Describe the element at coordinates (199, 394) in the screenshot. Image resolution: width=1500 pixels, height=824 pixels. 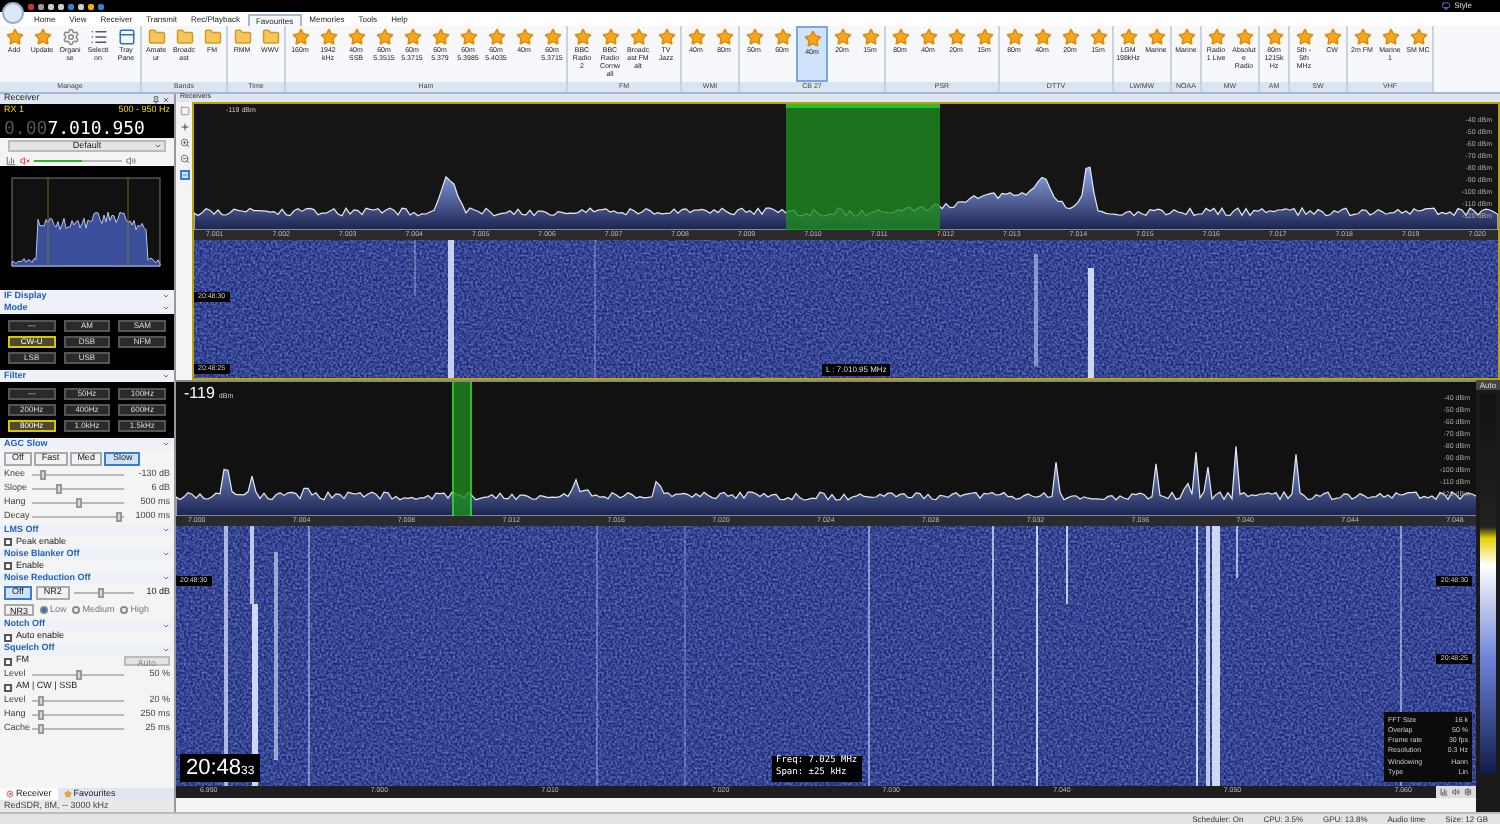
I see `signal-reading: -119` at that location.